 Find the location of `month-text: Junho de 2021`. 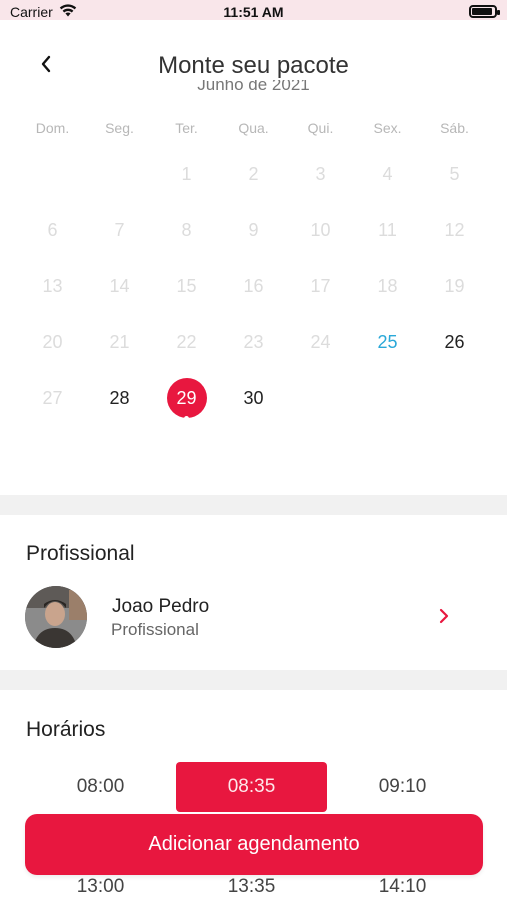

month-text: Junho de 2021 is located at coordinates (253, 87).